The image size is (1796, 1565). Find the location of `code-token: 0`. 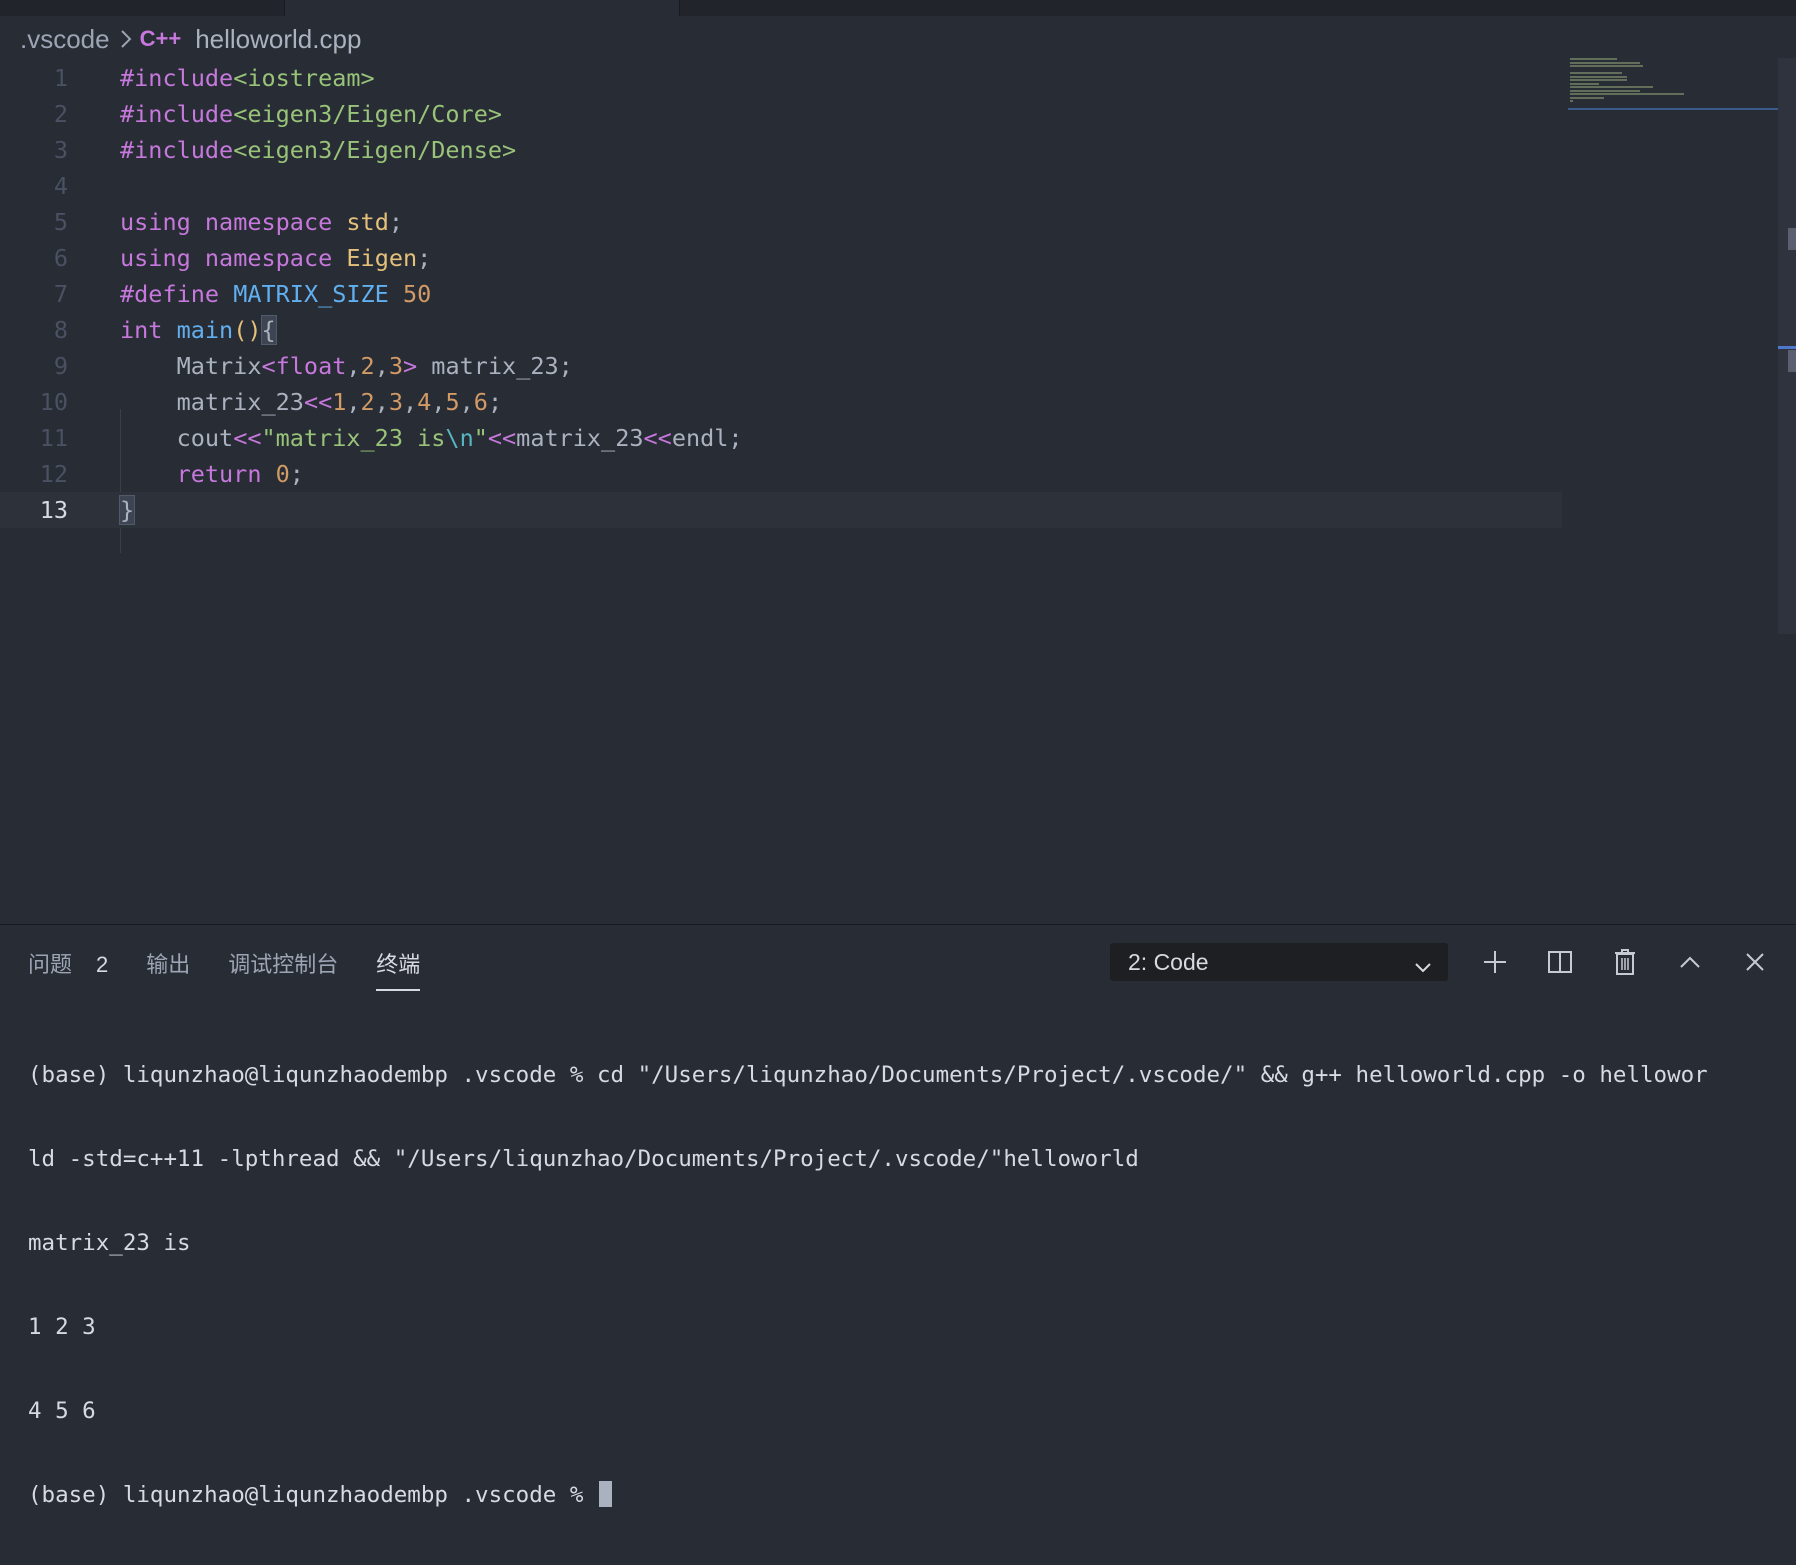

code-token: 0 is located at coordinates (282, 474).